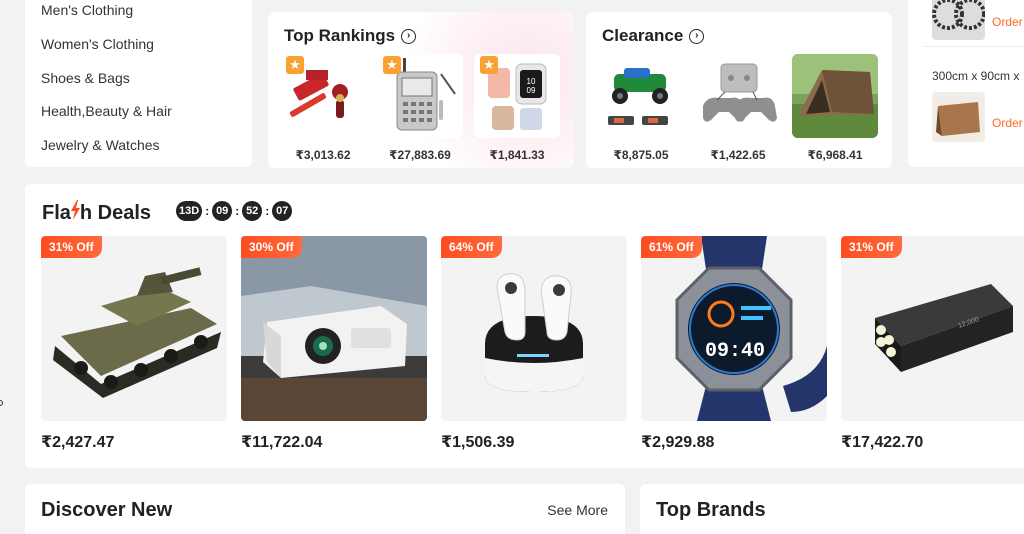 The image size is (1024, 534). I want to click on discount-badge: 61% Off, so click(671, 247).